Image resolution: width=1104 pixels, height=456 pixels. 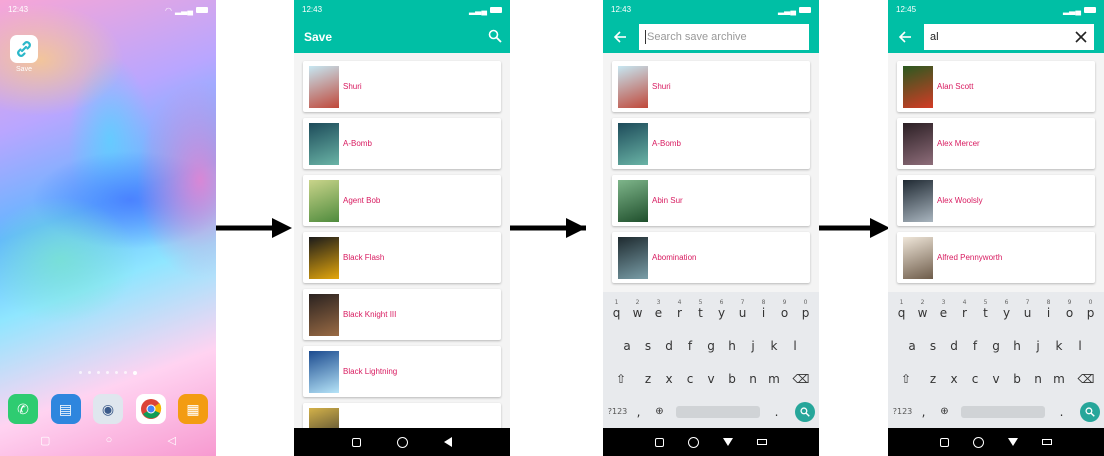 I want to click on hero-card: Black Lightning, so click(x=402, y=371).